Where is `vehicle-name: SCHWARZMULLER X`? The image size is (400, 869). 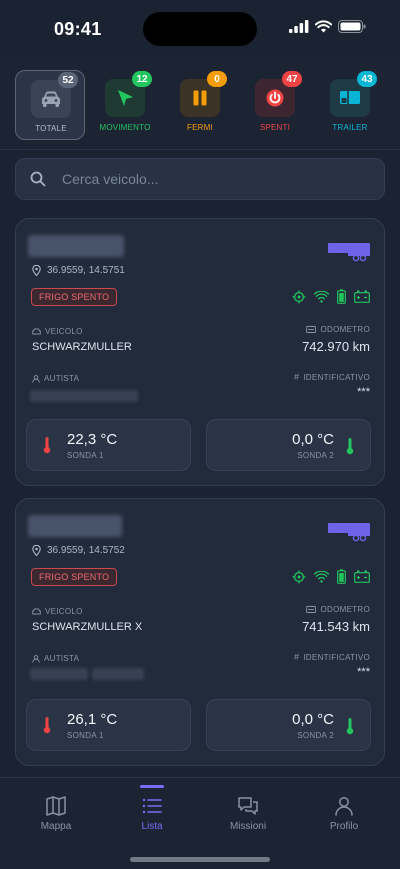 vehicle-name: SCHWARZMULLER X is located at coordinates (87, 627).